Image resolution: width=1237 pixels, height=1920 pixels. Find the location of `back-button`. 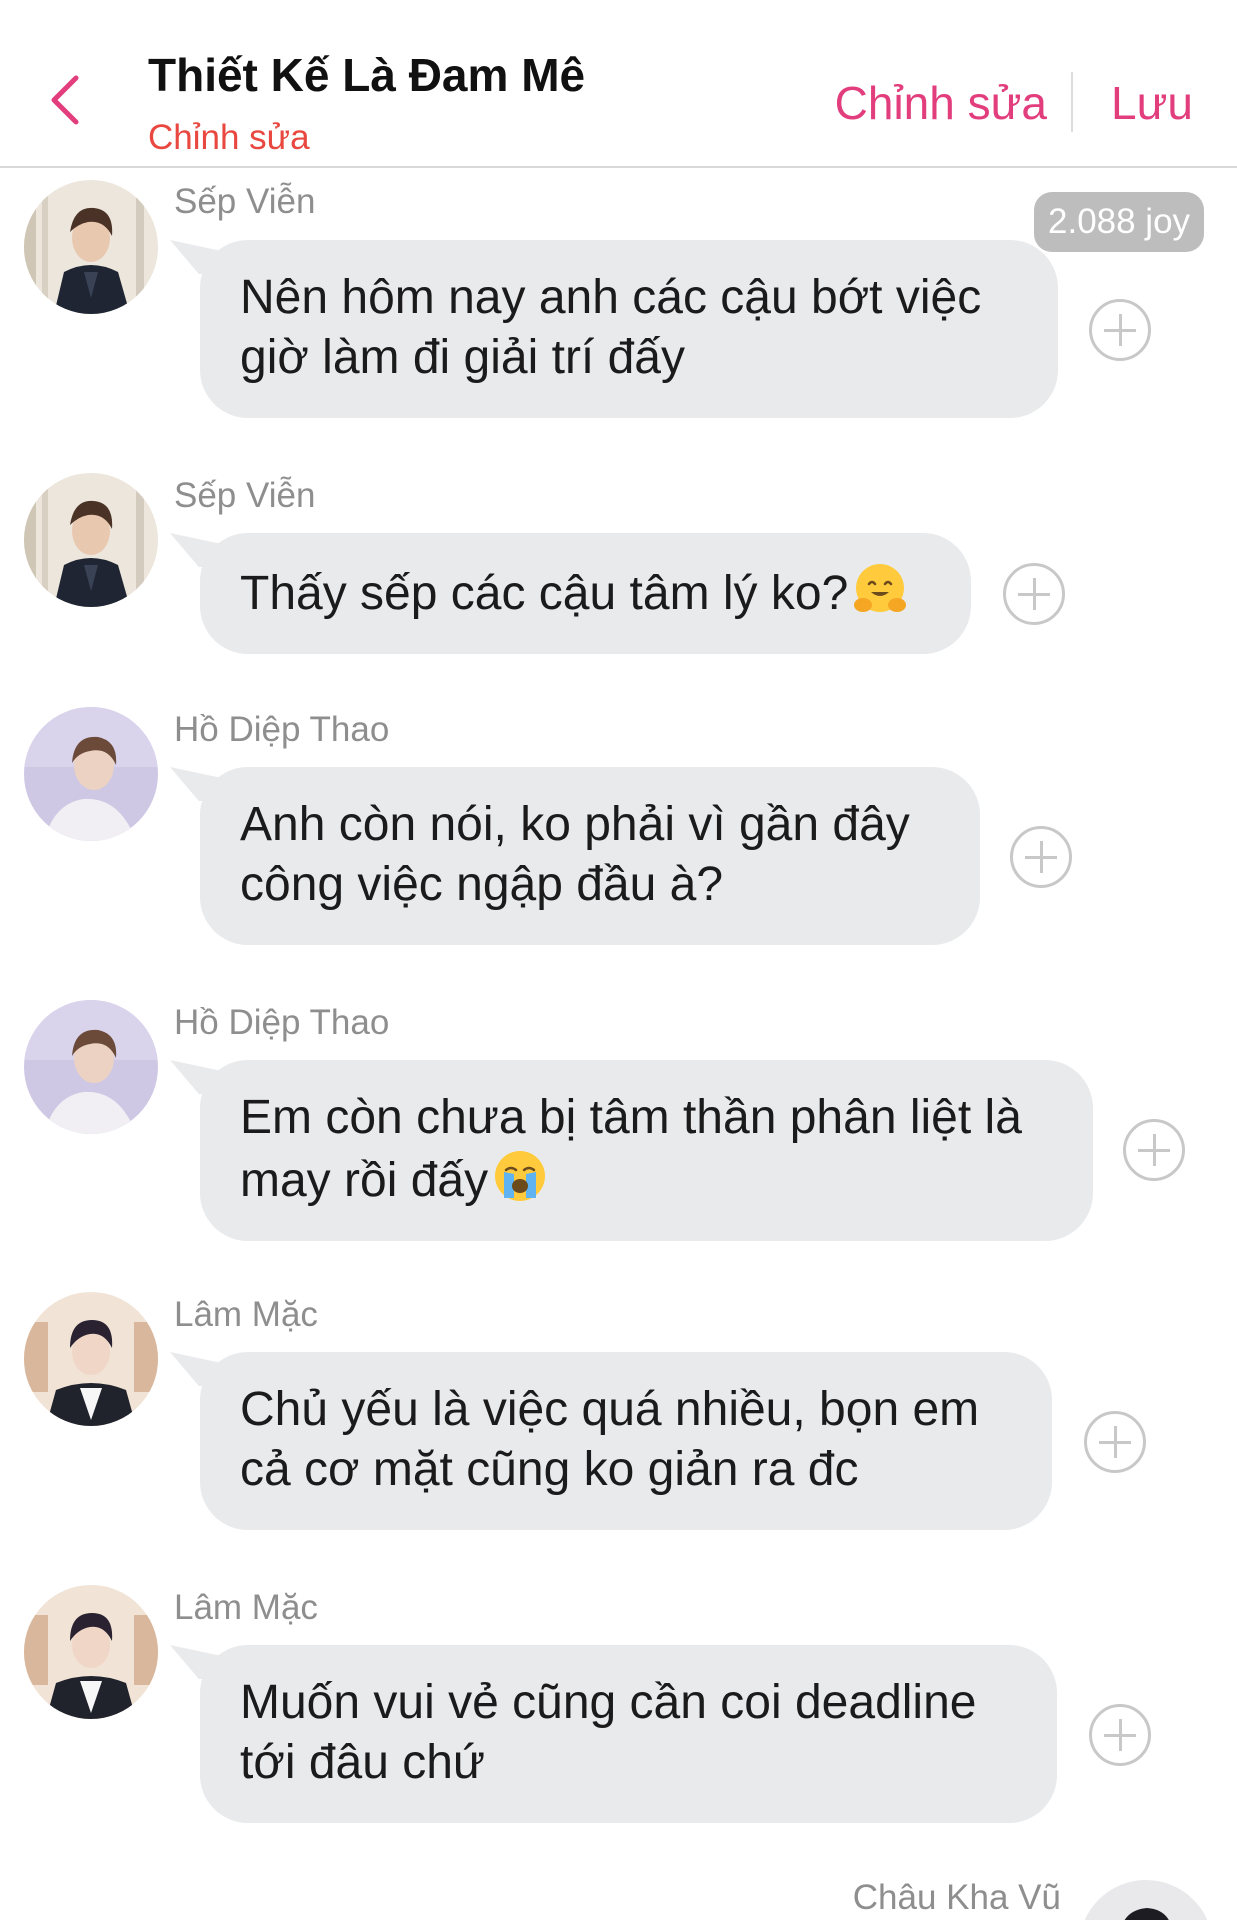

back-button is located at coordinates (65, 100).